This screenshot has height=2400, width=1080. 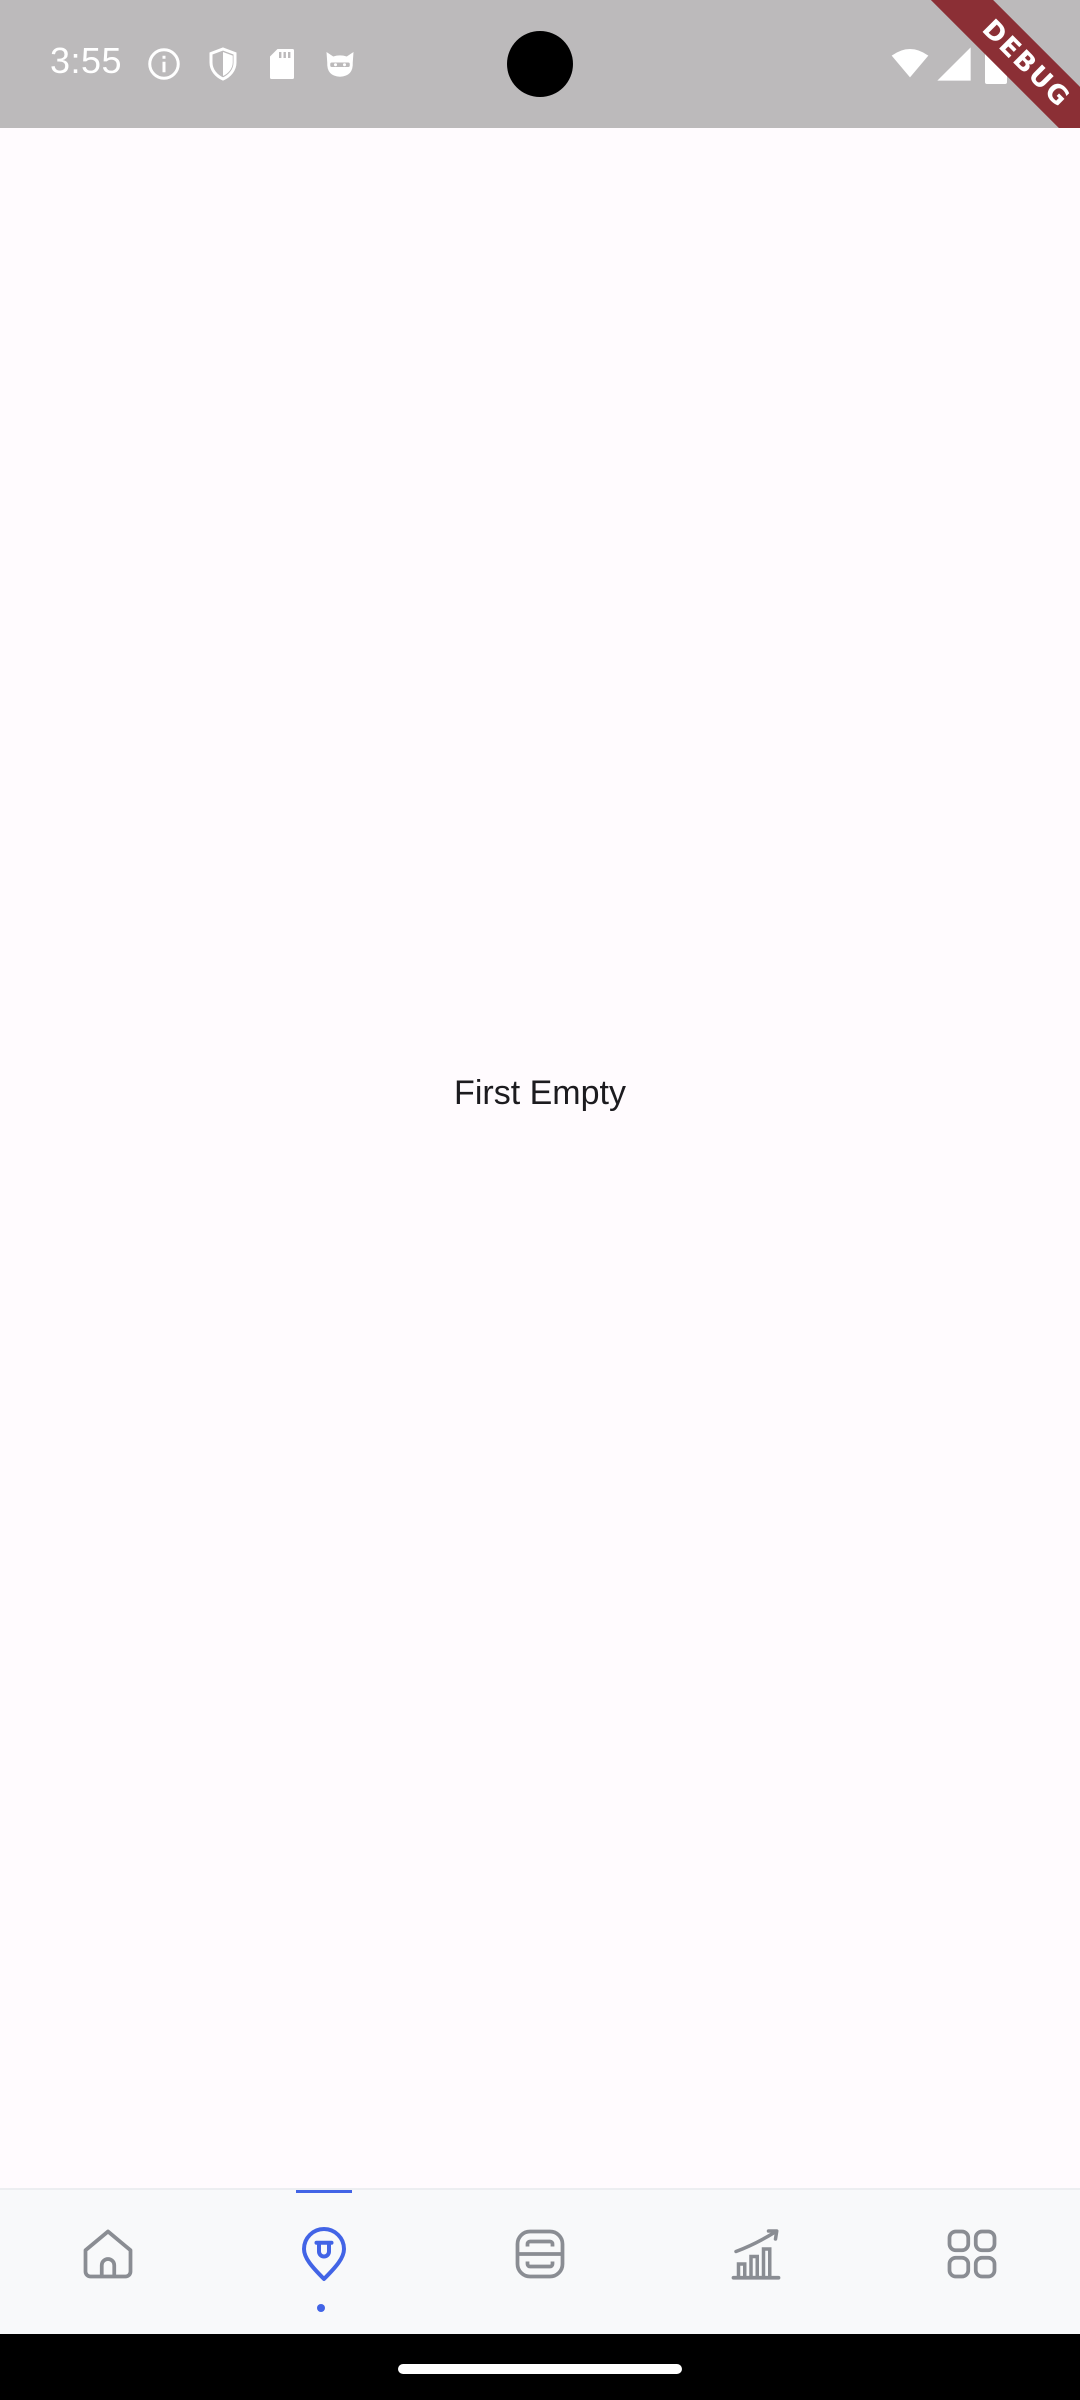 I want to click on nav-item-home, so click(x=108, y=2263).